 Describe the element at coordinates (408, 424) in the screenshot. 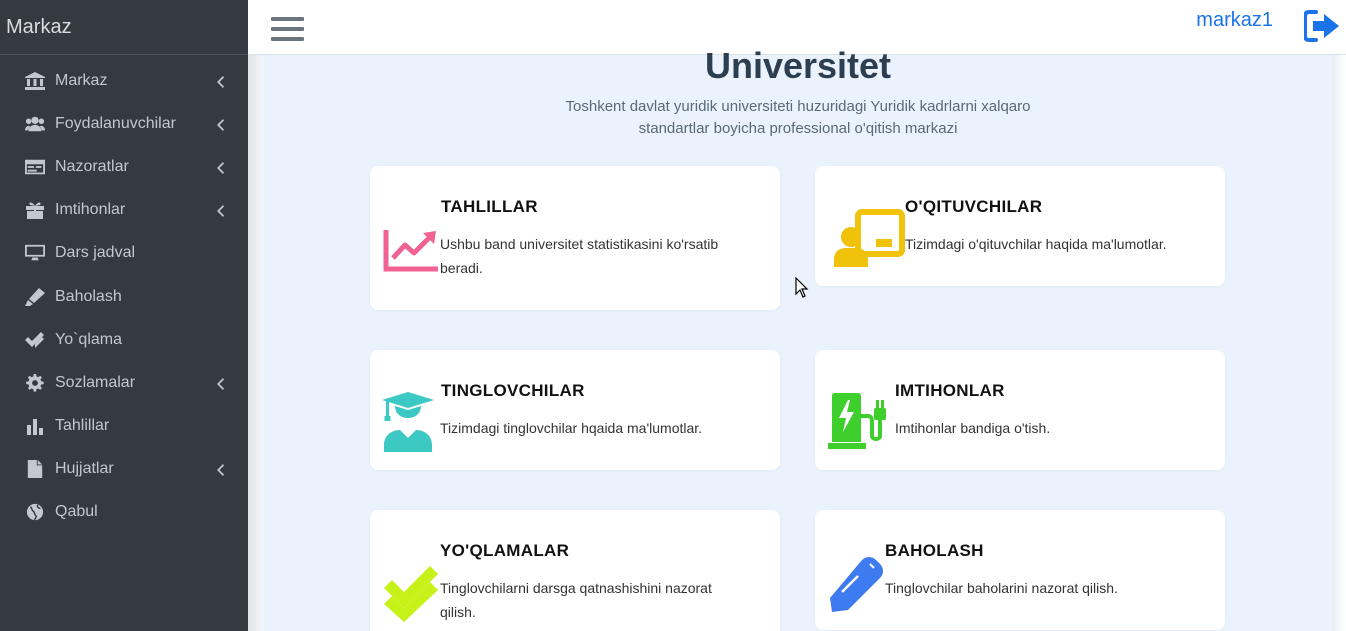

I see `graduate-icon` at that location.